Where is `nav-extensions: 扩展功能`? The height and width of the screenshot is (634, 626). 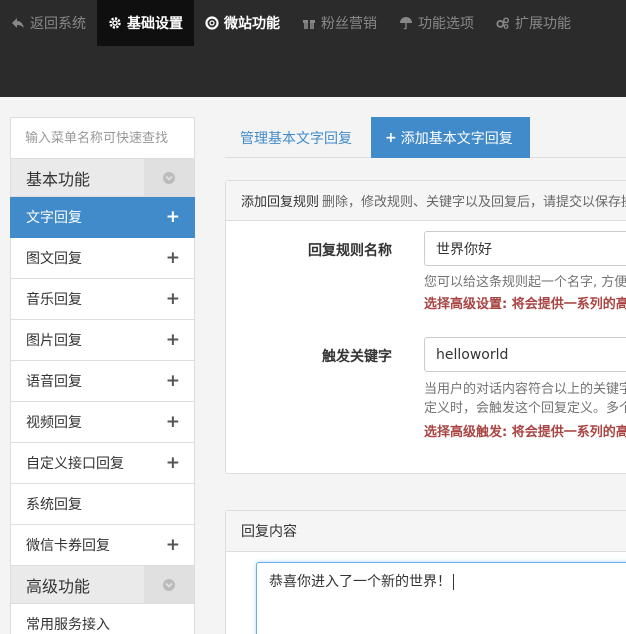 nav-extensions: 扩展功能 is located at coordinates (533, 23).